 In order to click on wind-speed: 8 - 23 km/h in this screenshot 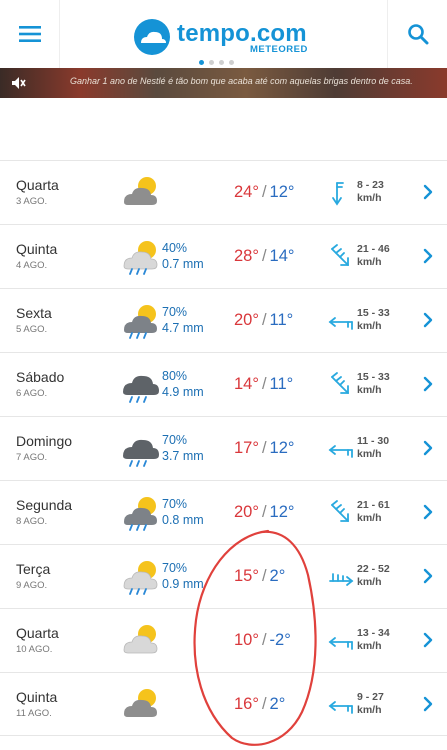, I will do `click(370, 192)`.